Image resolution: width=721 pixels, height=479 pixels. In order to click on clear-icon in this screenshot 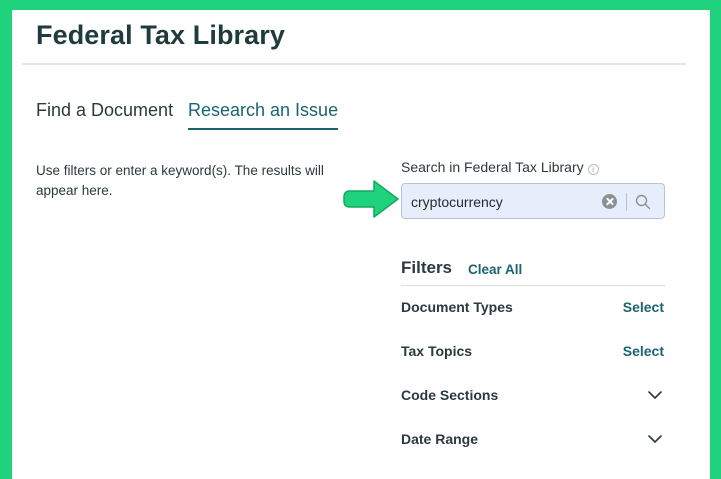, I will do `click(609, 201)`.